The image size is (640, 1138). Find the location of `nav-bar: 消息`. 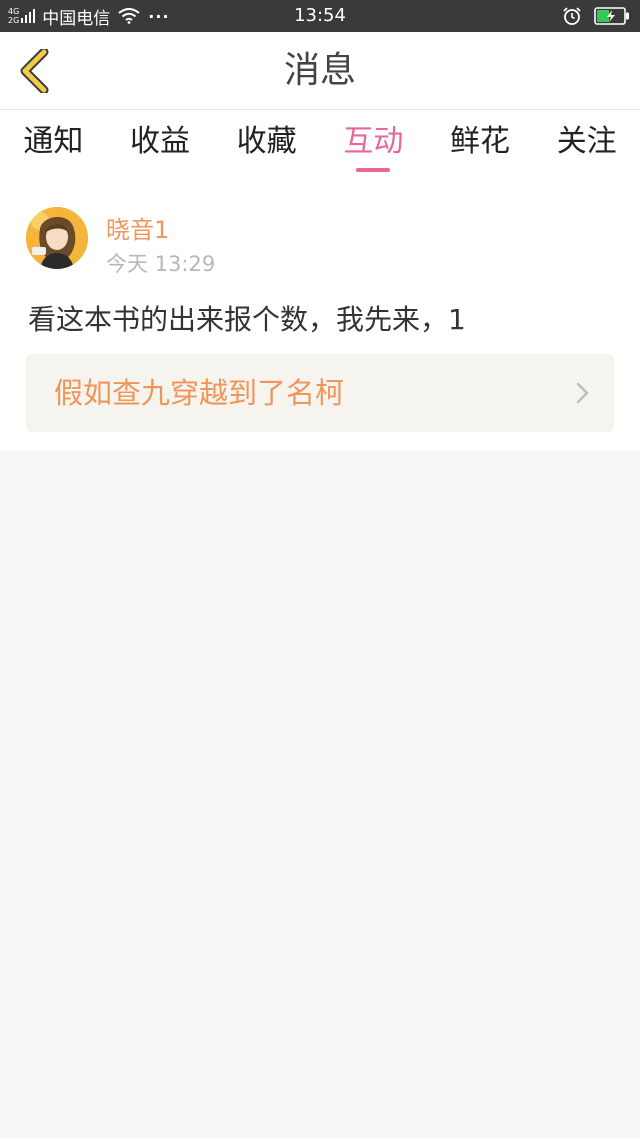

nav-bar: 消息 is located at coordinates (320, 71).